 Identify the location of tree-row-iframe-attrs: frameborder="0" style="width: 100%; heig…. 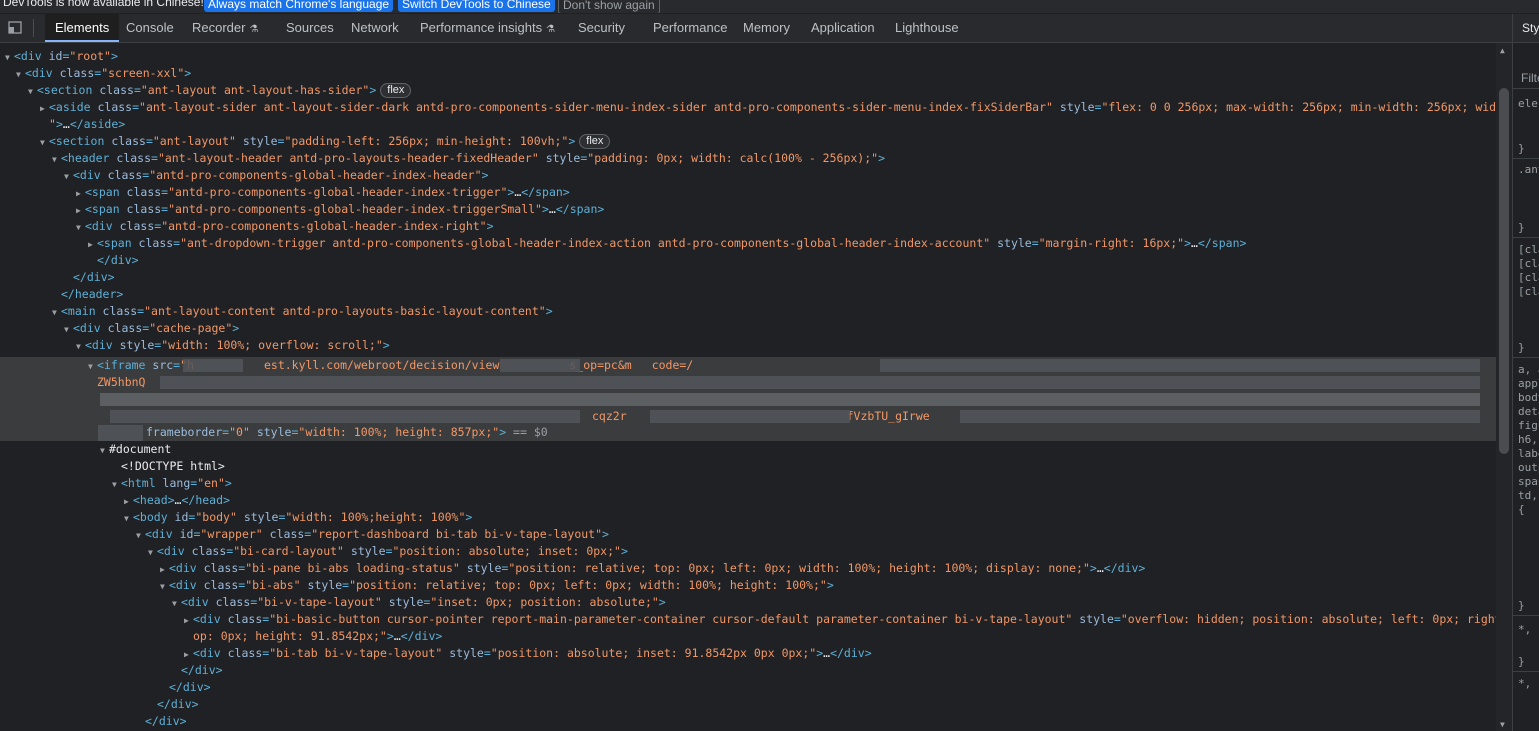
(347, 432).